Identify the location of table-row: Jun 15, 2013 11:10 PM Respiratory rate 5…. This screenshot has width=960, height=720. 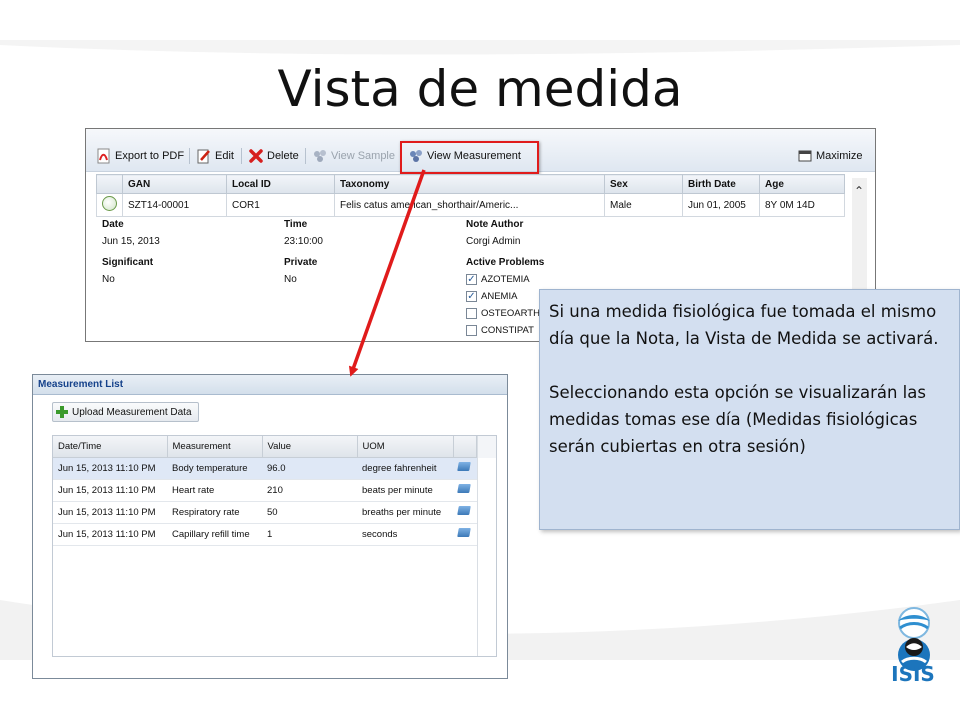
(265, 512).